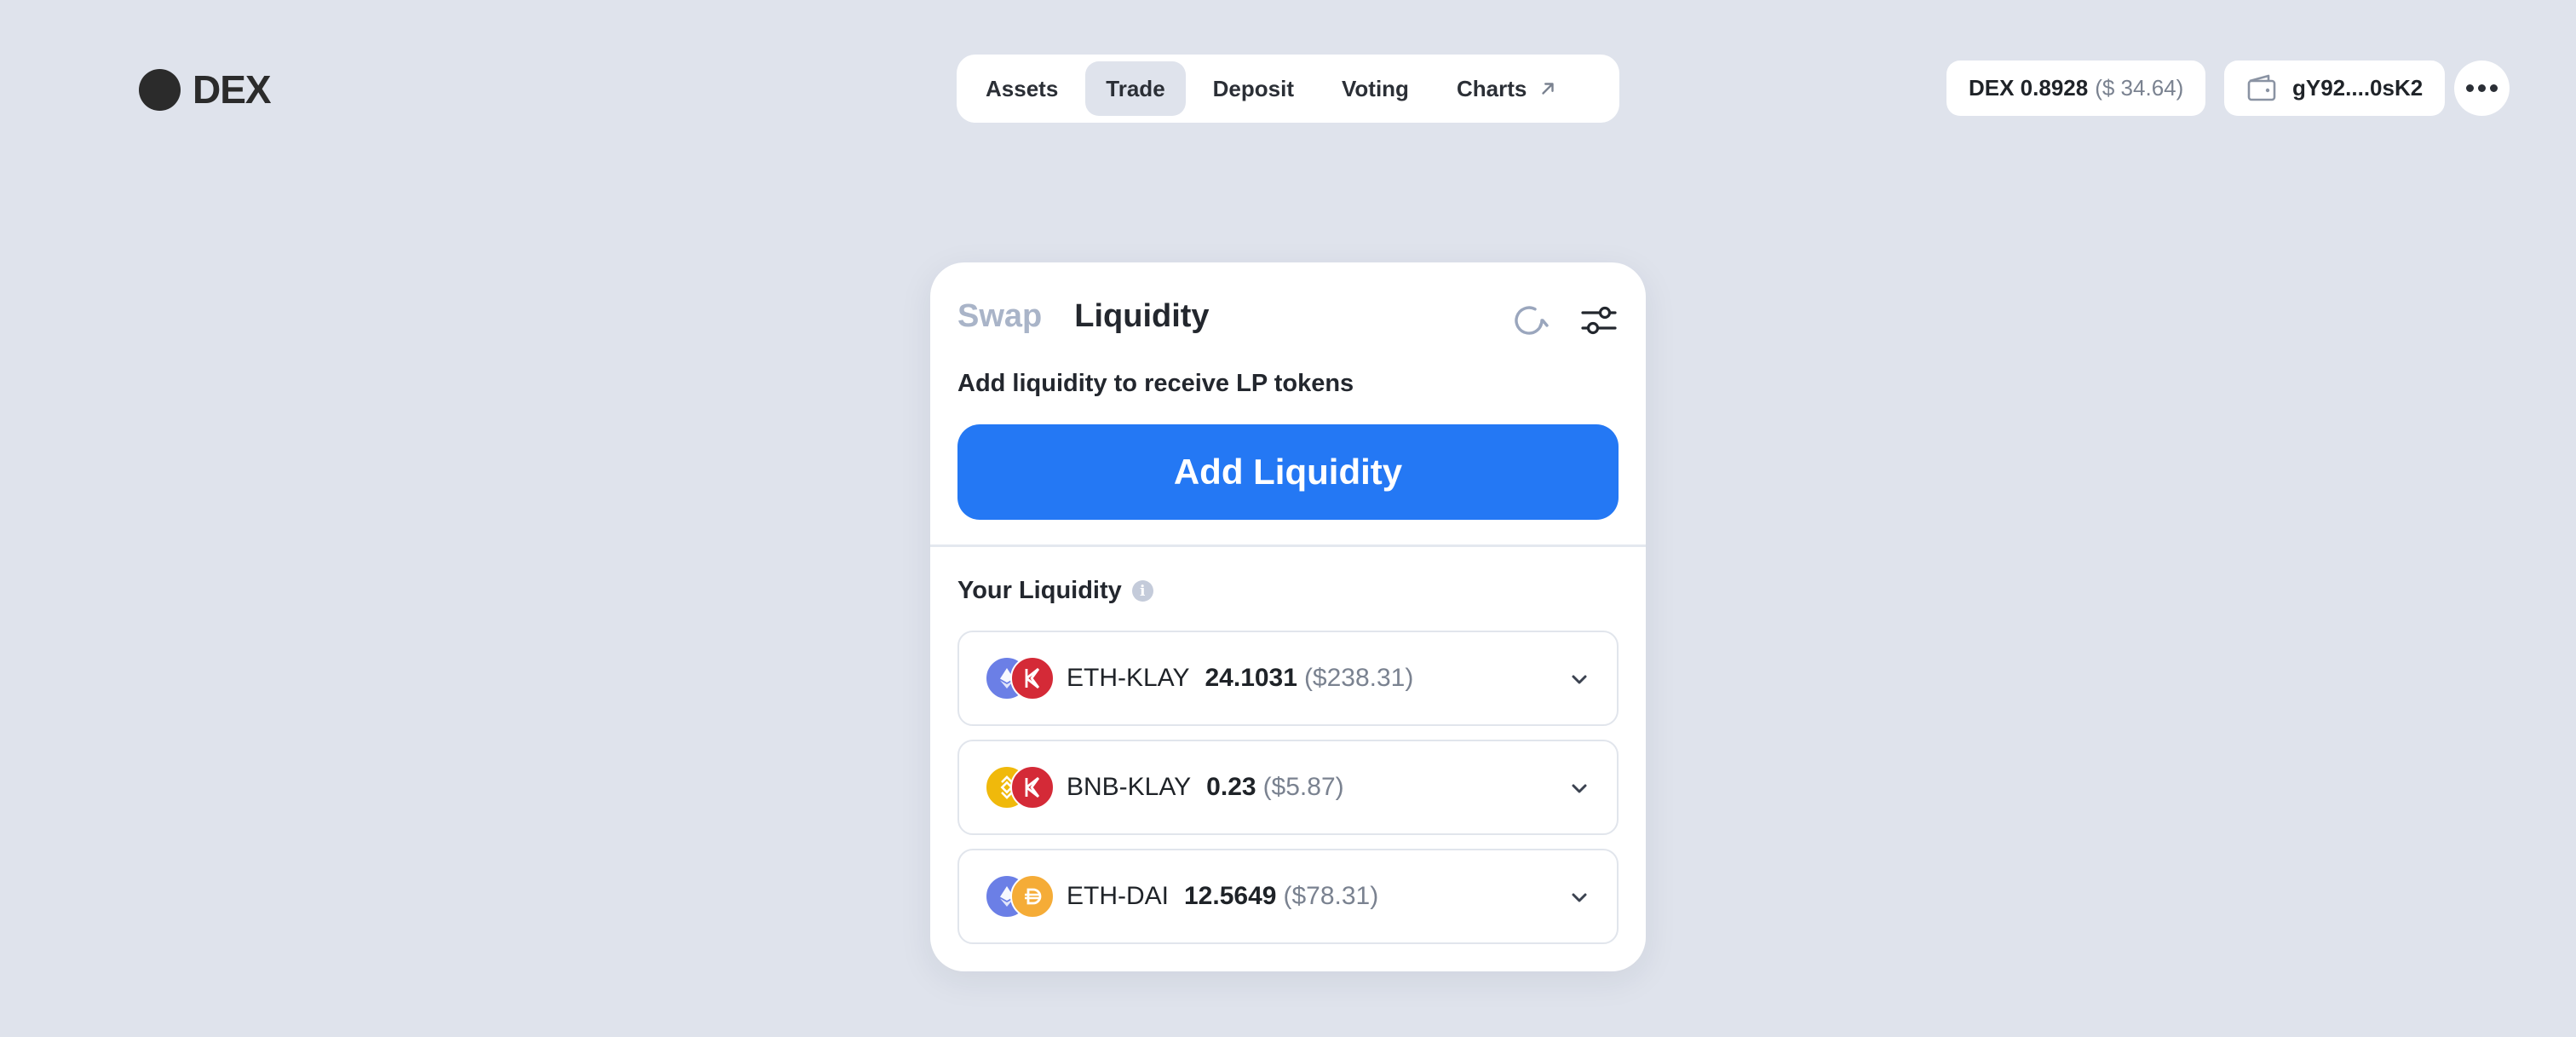 Image resolution: width=2576 pixels, height=1037 pixels. What do you see at coordinates (1231, 896) in the screenshot?
I see `pool-amount: 12.5649` at bounding box center [1231, 896].